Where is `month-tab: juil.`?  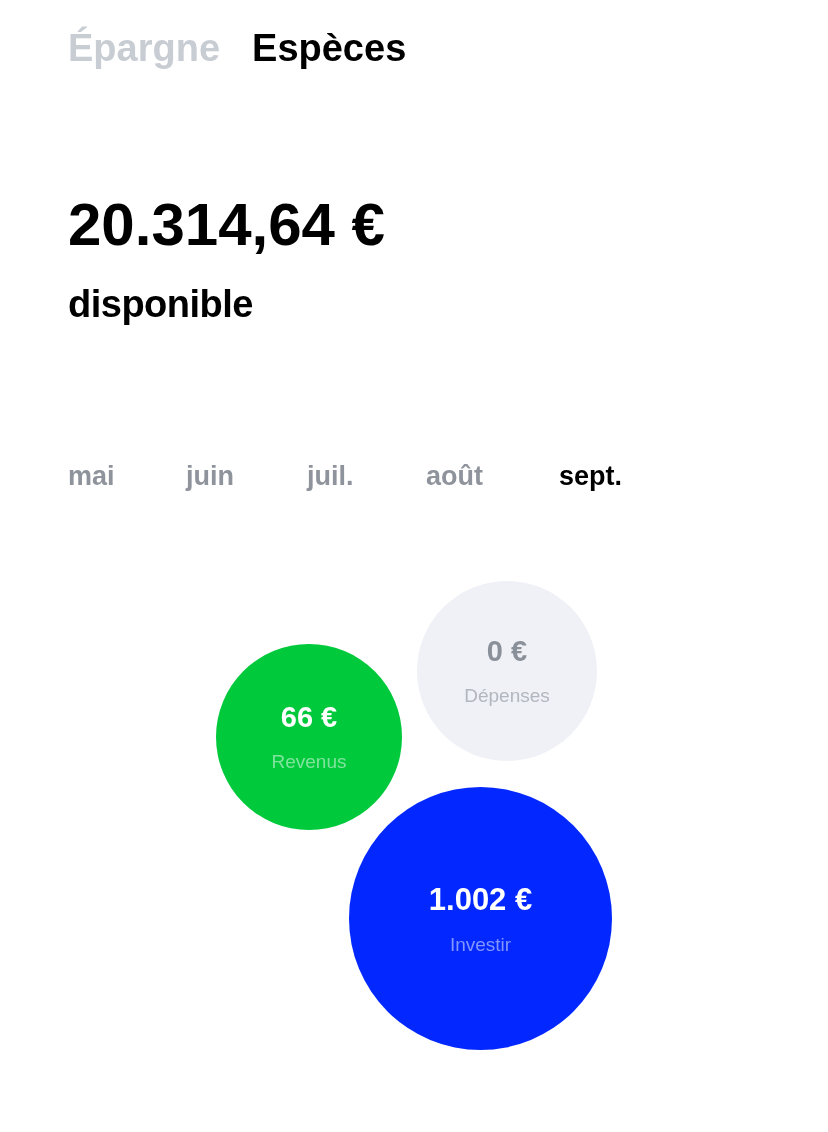 month-tab: juil. is located at coordinates (330, 476).